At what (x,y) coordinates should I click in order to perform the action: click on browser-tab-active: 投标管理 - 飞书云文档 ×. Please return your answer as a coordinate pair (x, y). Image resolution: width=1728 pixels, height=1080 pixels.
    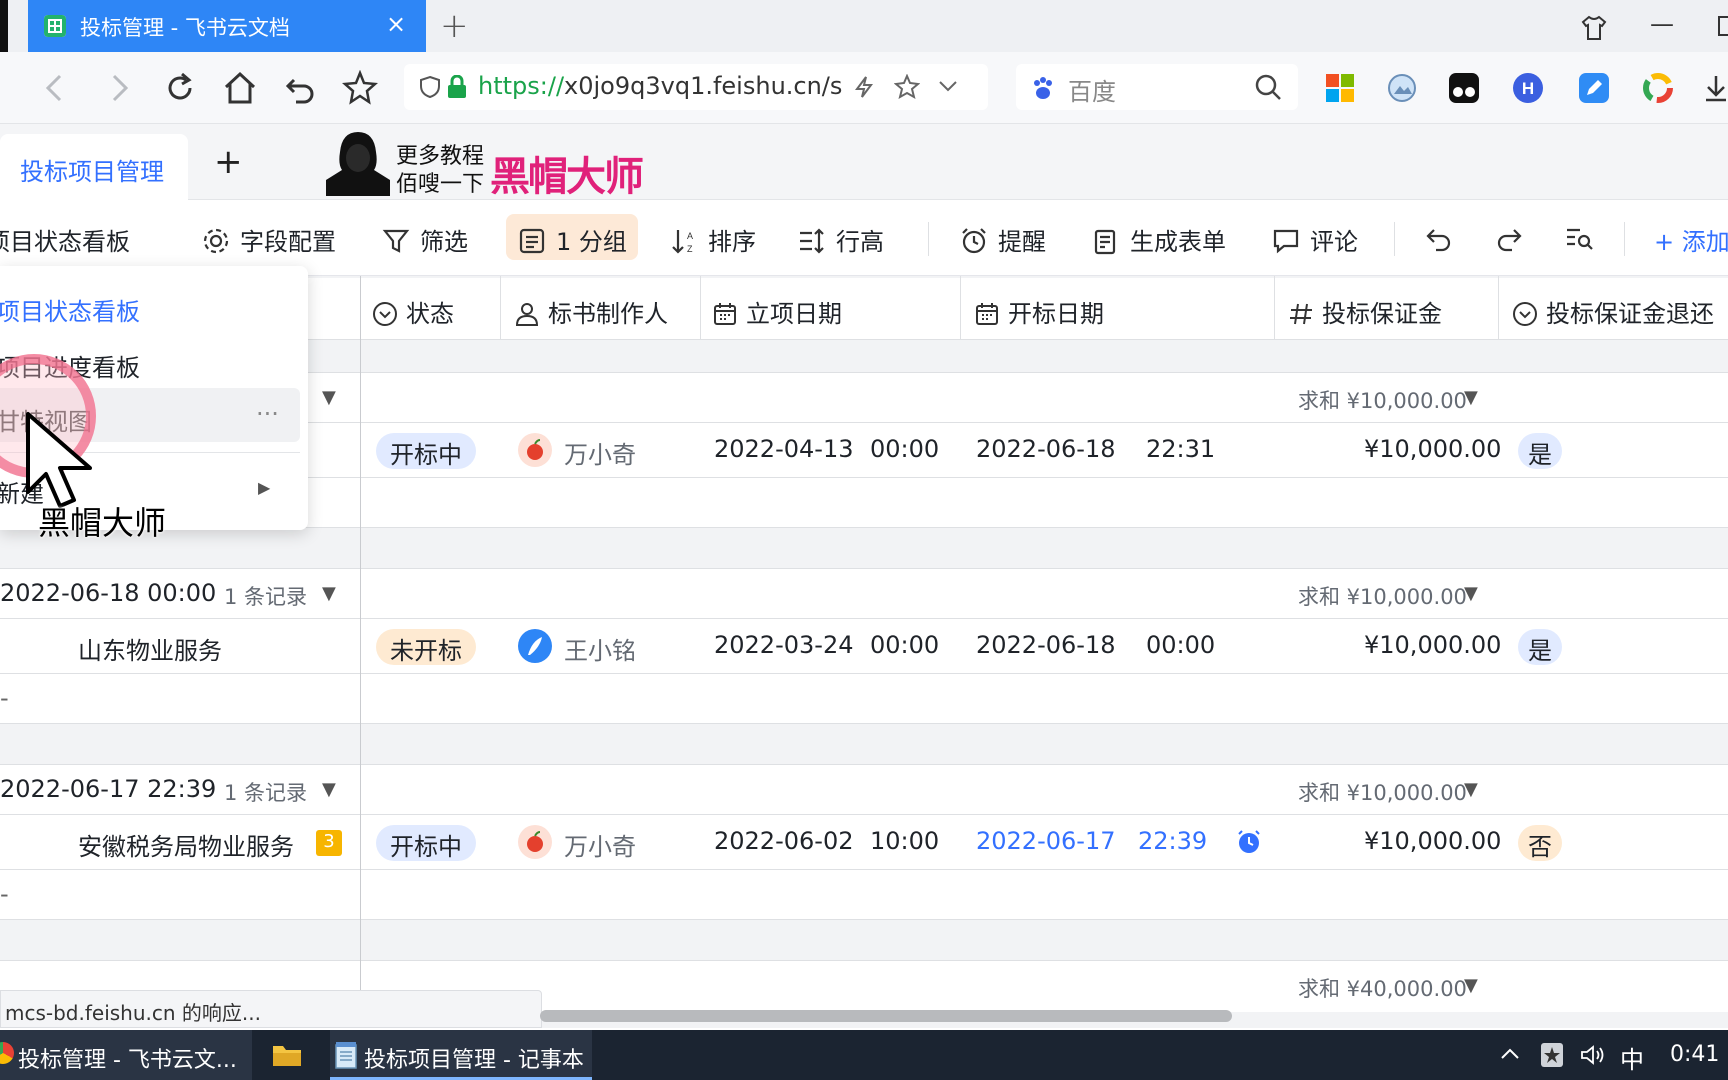
    Looking at the image, I should click on (227, 26).